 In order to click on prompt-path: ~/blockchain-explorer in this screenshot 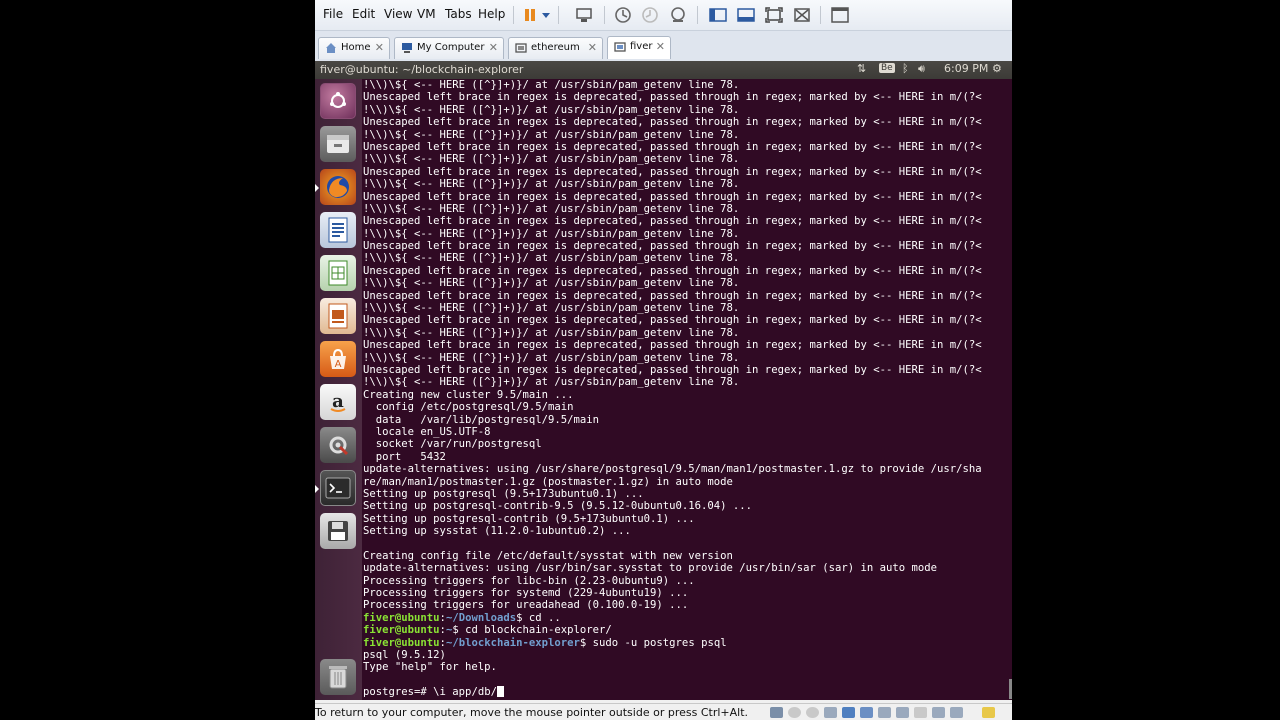, I will do `click(512, 642)`.